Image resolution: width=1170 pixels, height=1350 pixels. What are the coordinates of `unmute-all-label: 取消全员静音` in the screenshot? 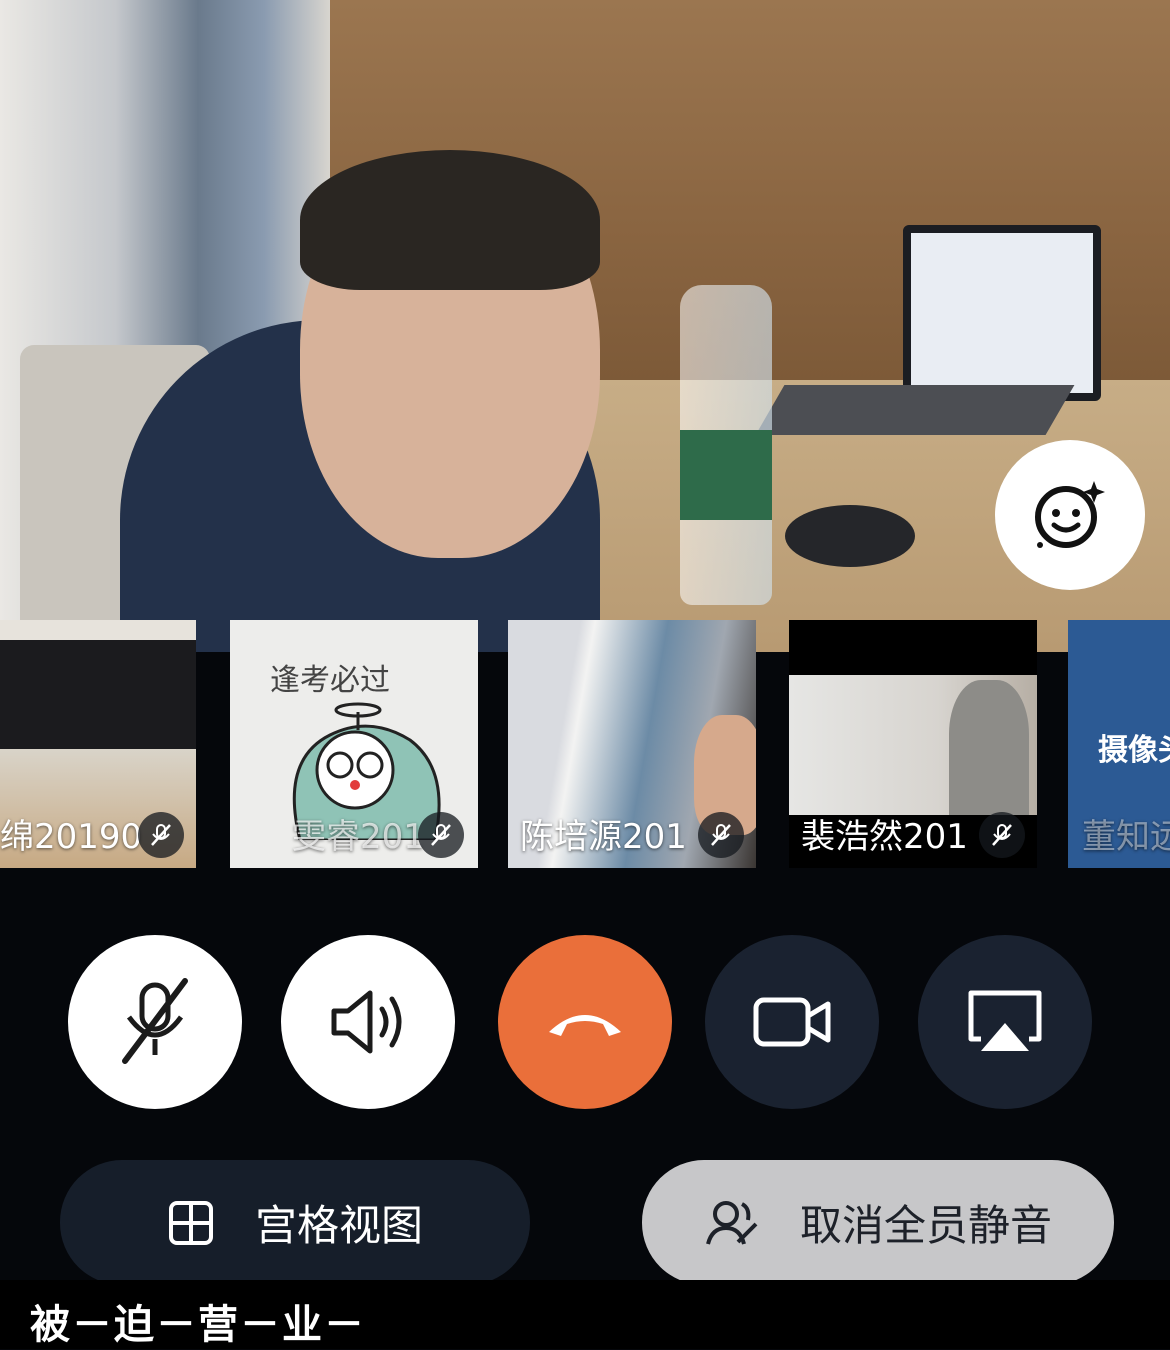 It's located at (925, 1225).